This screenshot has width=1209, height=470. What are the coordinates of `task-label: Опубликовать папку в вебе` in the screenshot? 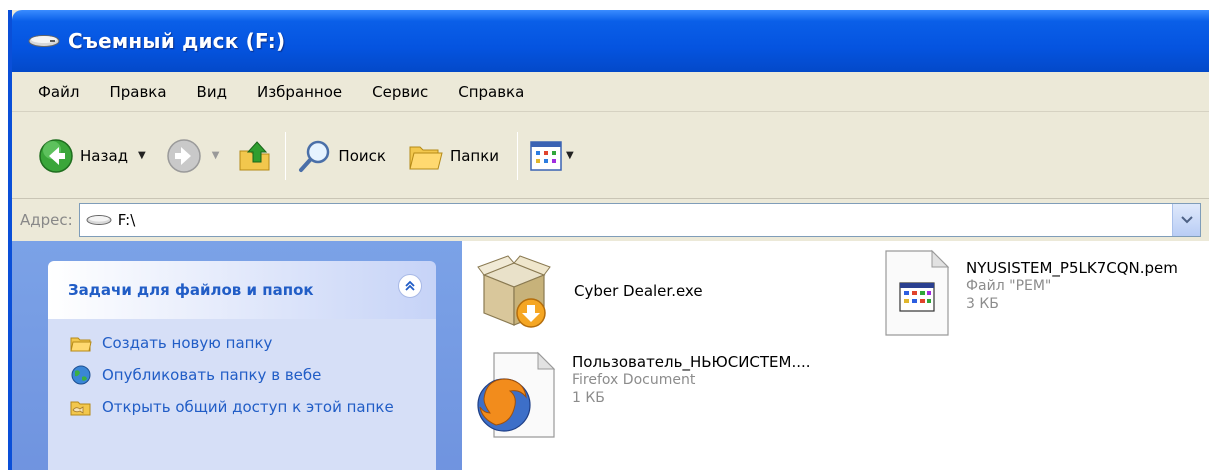 It's located at (212, 375).